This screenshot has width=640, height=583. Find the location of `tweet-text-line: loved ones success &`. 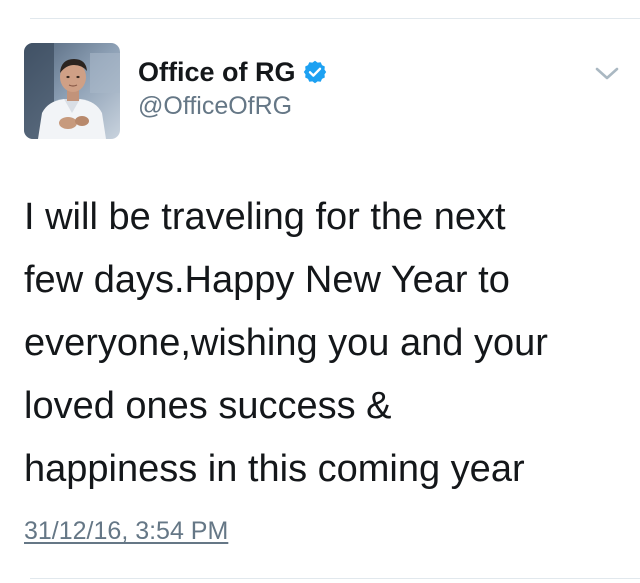

tweet-text-line: loved ones success & is located at coordinates (208, 406).